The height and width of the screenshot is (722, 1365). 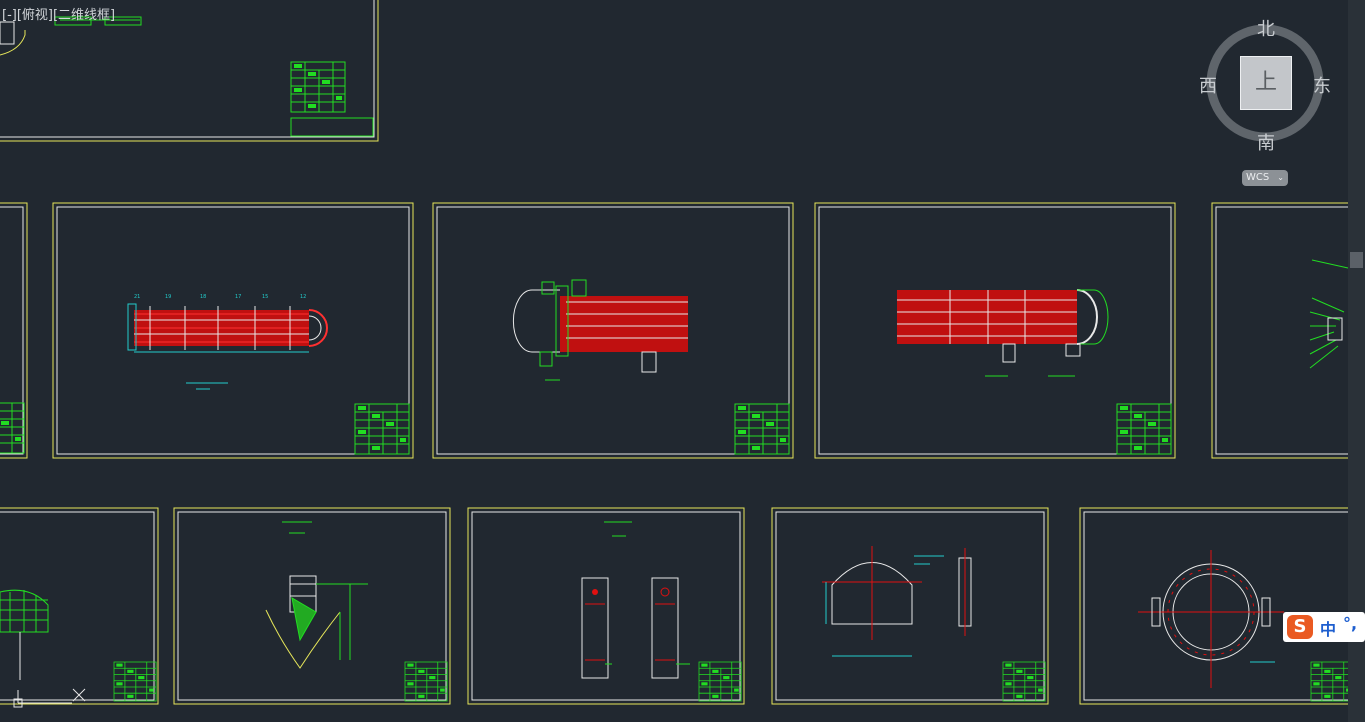 I want to click on sheet-row1-b, so click(x=613, y=330).